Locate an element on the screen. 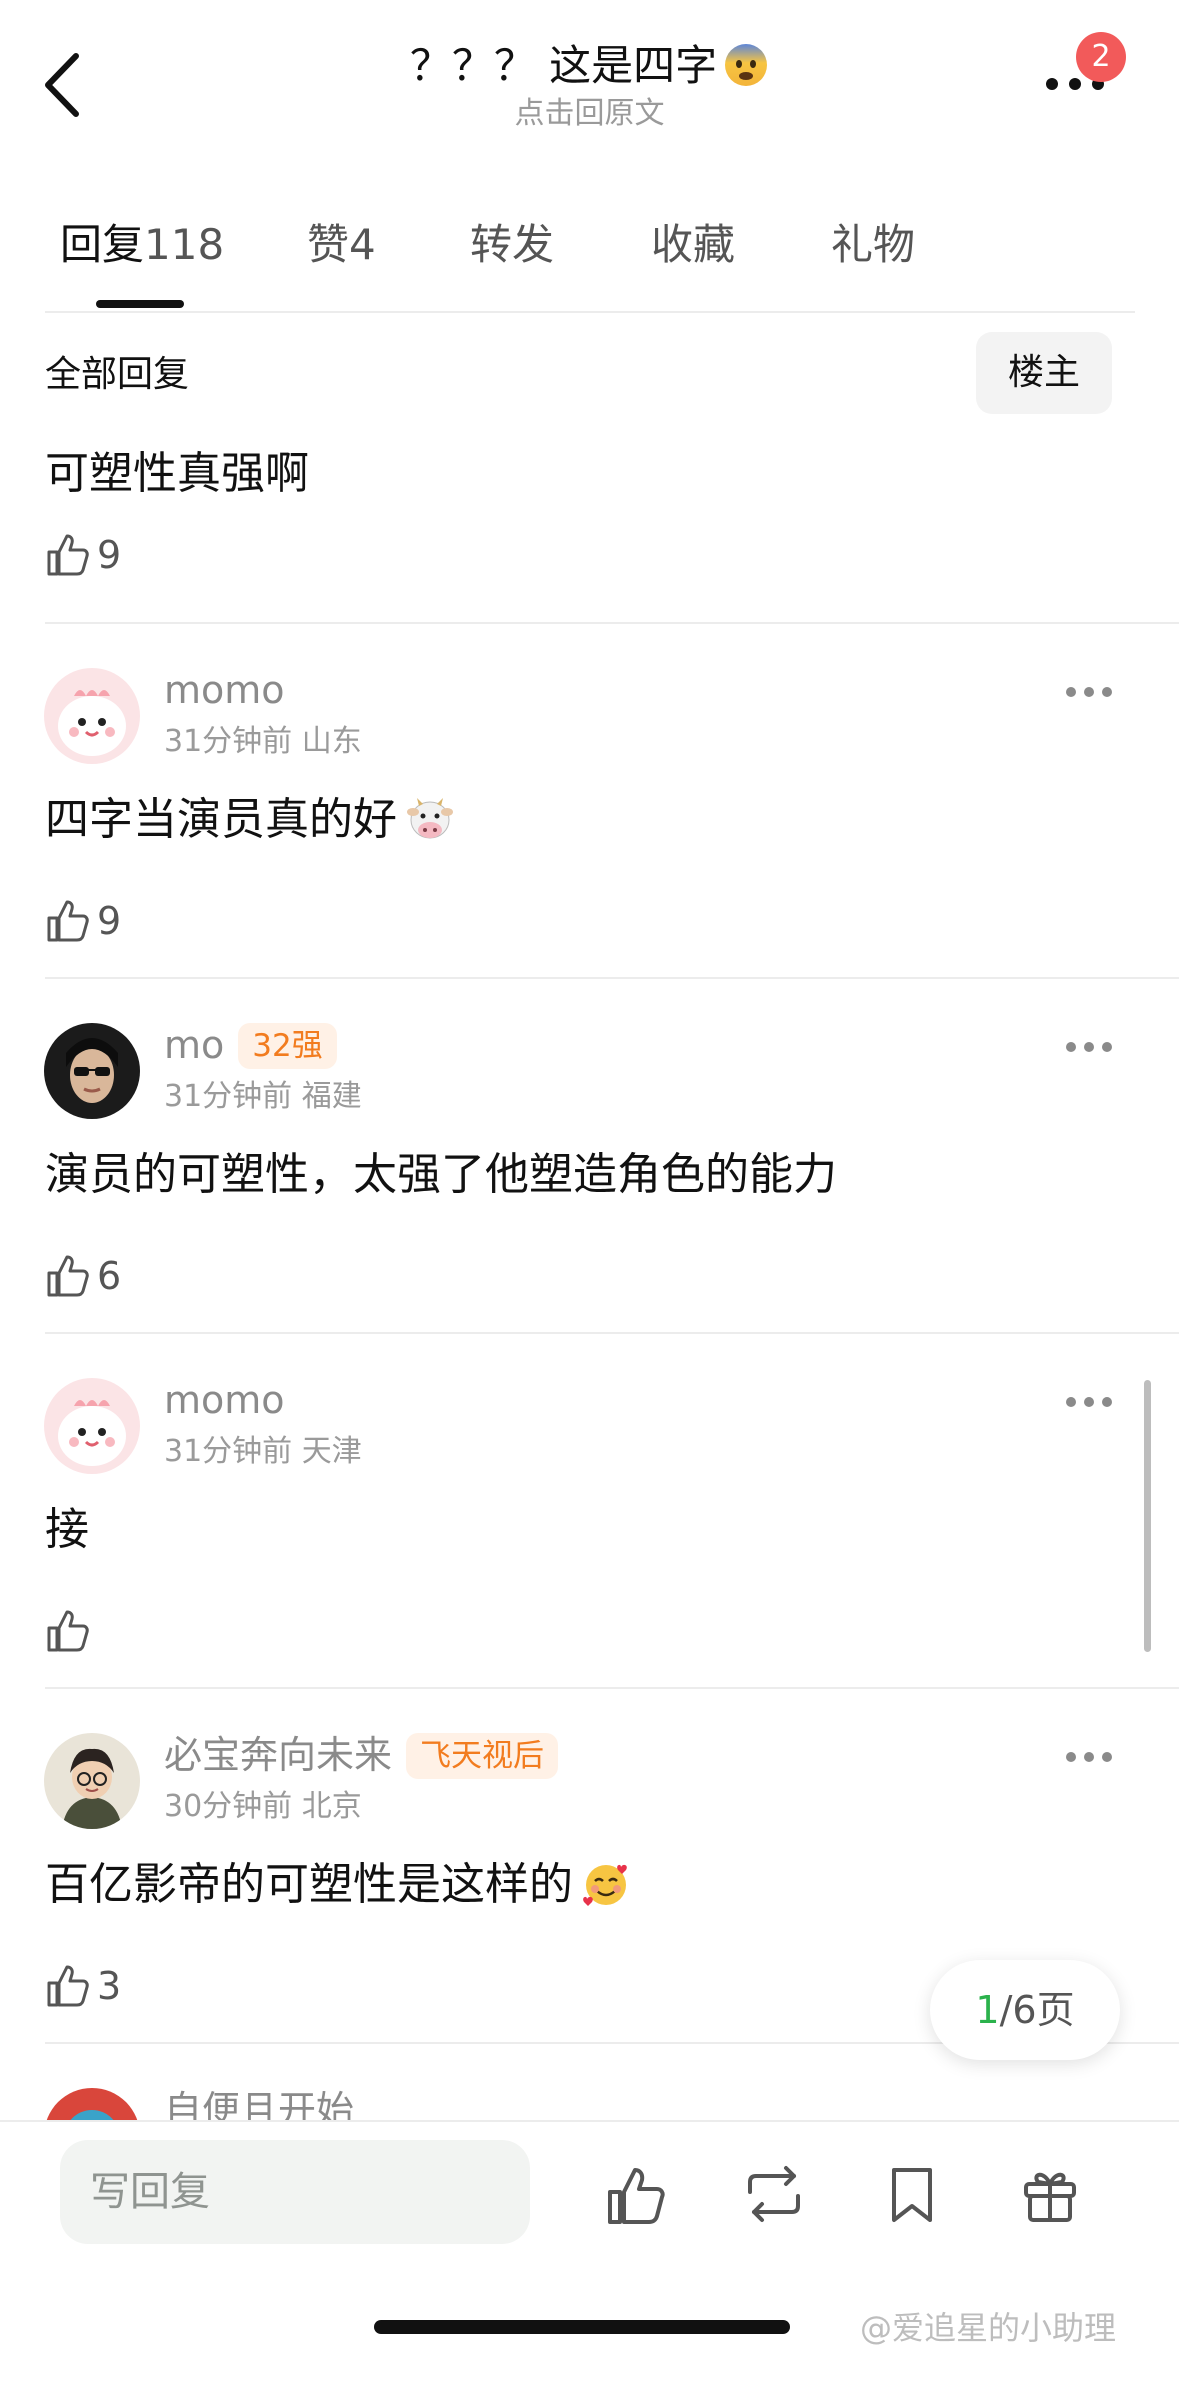  bookmark-icon is located at coordinates (912, 2195).